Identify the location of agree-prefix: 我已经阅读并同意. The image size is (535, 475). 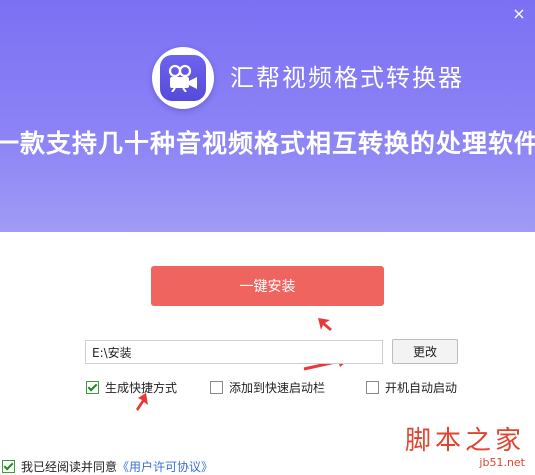
(69, 467).